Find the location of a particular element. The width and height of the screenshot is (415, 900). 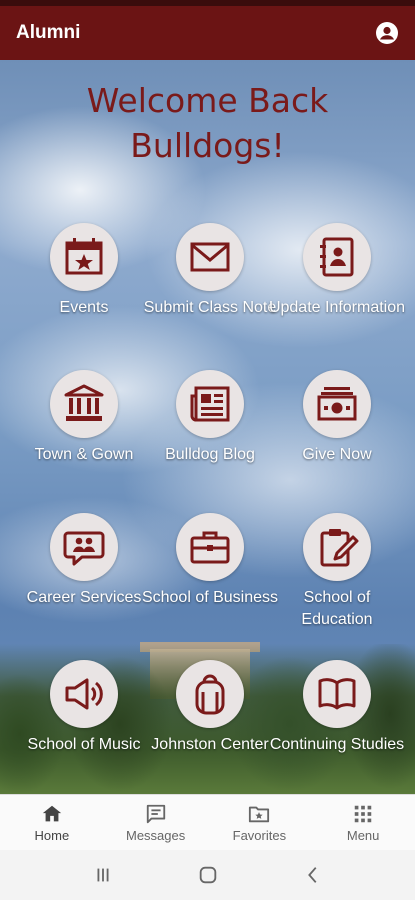

tile-give-now: Give Now is located at coordinates (337, 418).